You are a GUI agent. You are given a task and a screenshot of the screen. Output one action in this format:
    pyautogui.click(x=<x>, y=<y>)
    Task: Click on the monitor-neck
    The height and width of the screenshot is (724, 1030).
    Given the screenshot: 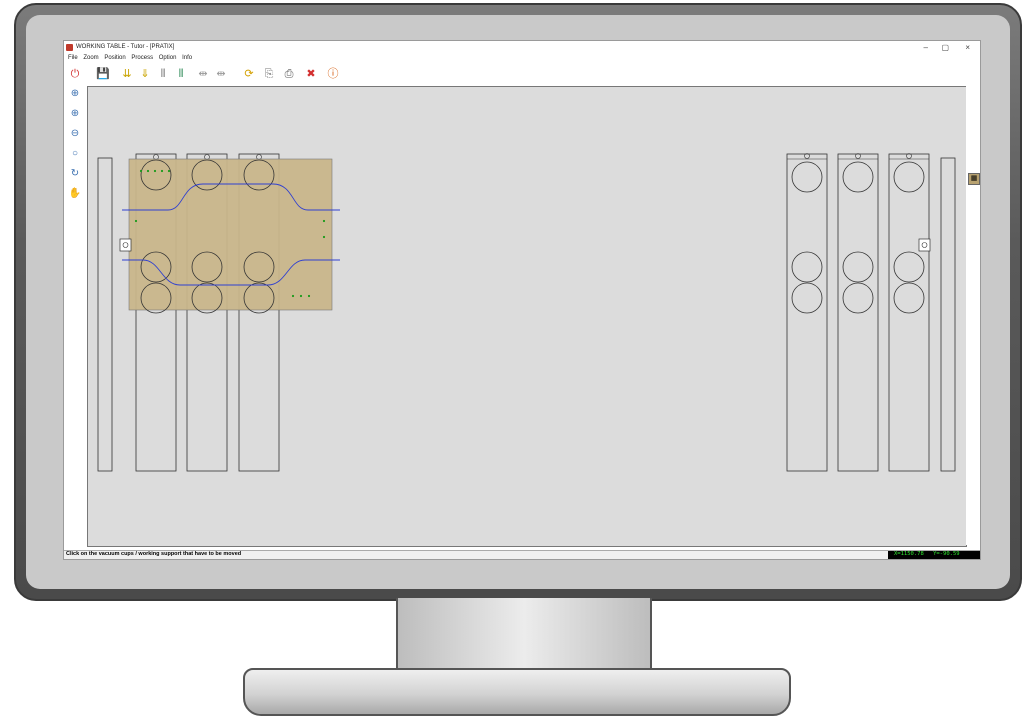 What is the action you would take?
    pyautogui.click(x=524, y=637)
    